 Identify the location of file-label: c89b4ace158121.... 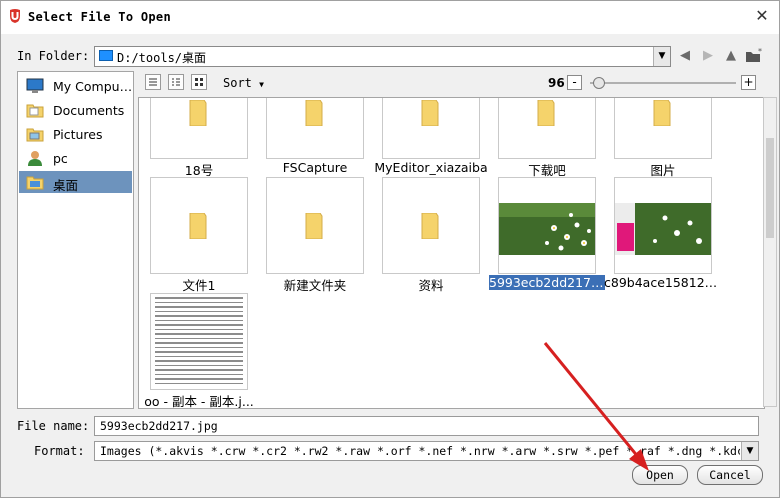
(663, 282).